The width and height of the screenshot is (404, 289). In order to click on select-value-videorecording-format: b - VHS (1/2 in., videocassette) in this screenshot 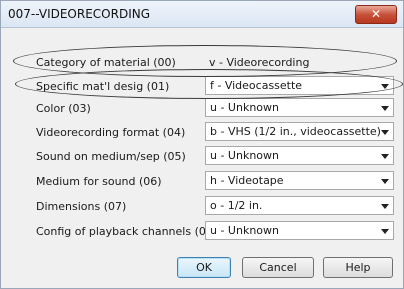, I will do `click(295, 131)`.